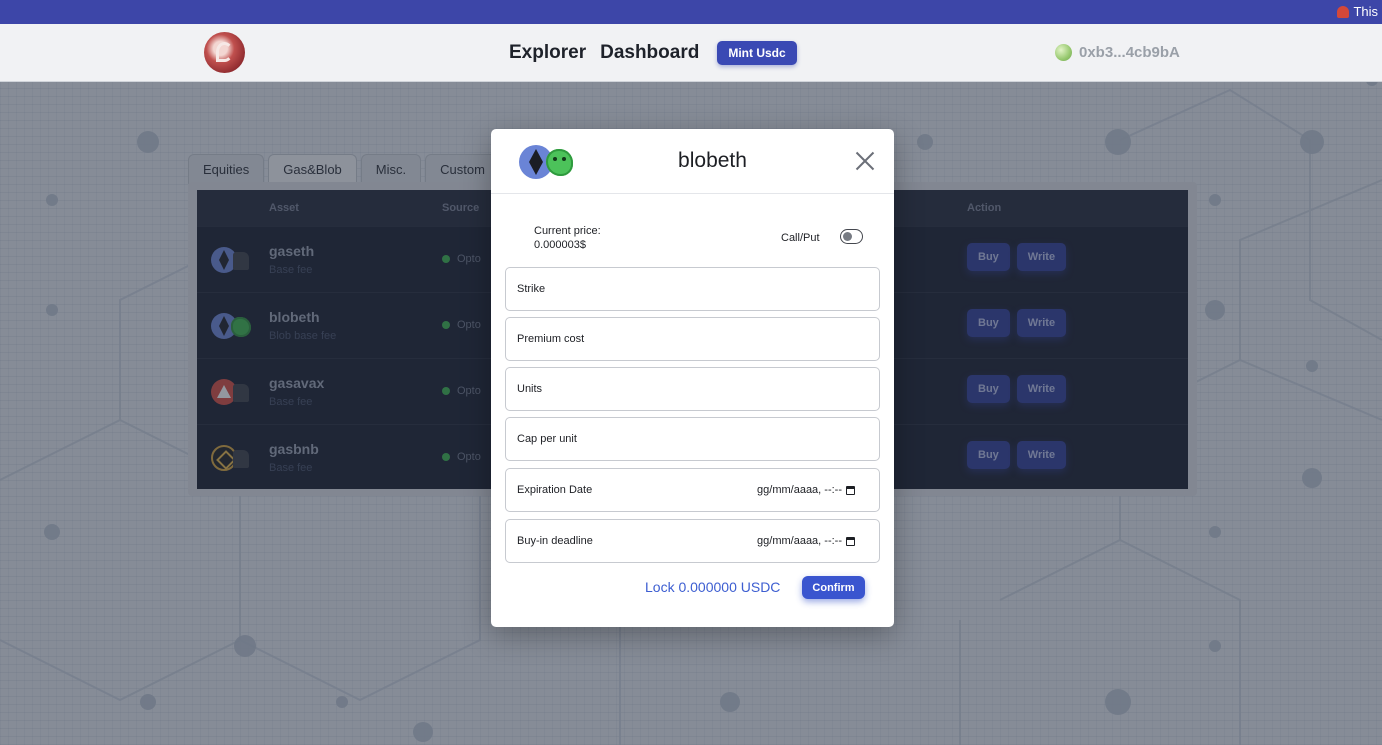  I want to click on nav-dashboard: Dashboard, so click(649, 53).